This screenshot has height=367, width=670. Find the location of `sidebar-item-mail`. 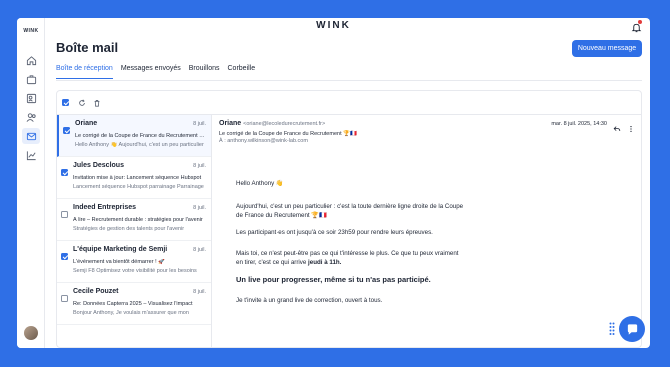

sidebar-item-mail is located at coordinates (31, 136).